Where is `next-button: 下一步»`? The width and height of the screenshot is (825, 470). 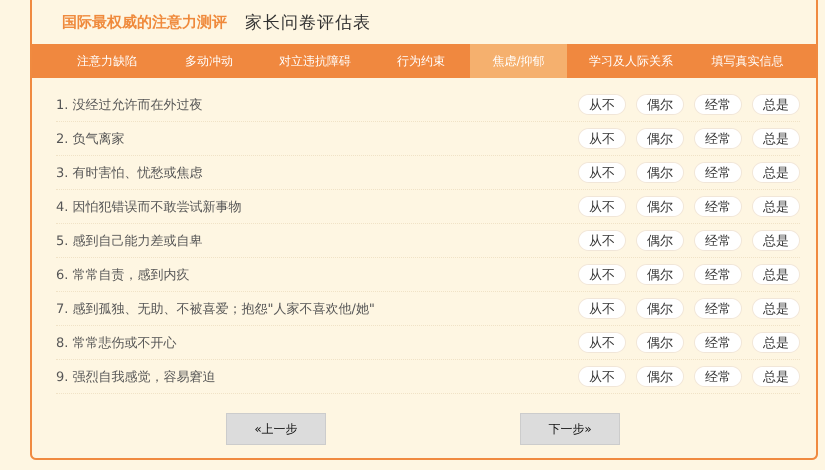
next-button: 下一步» is located at coordinates (570, 429).